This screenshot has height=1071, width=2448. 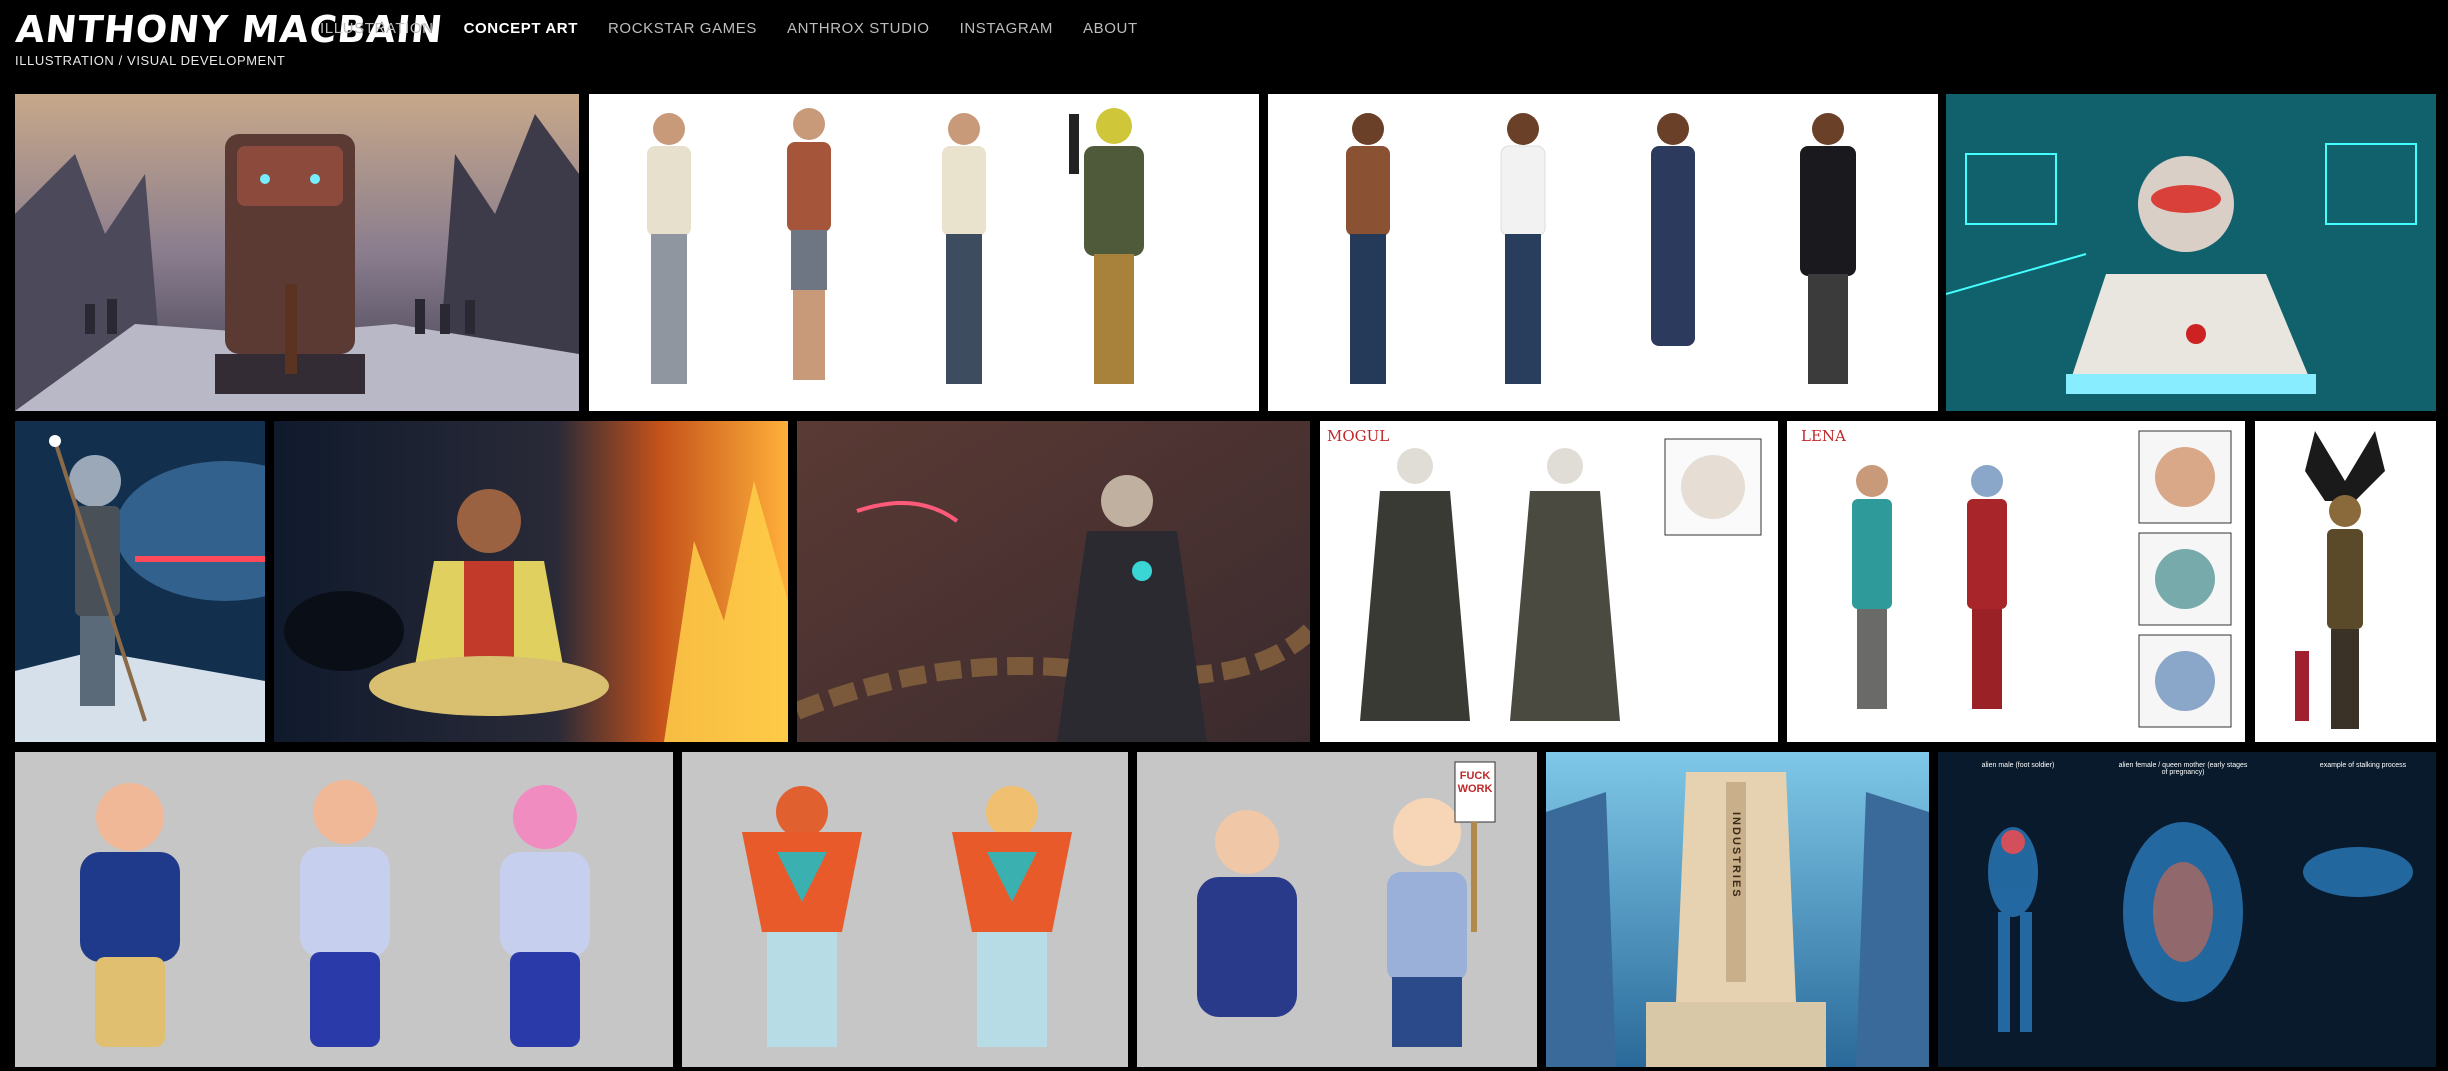 I want to click on gallery-tile-tribal-warrior, so click(x=2345, y=581).